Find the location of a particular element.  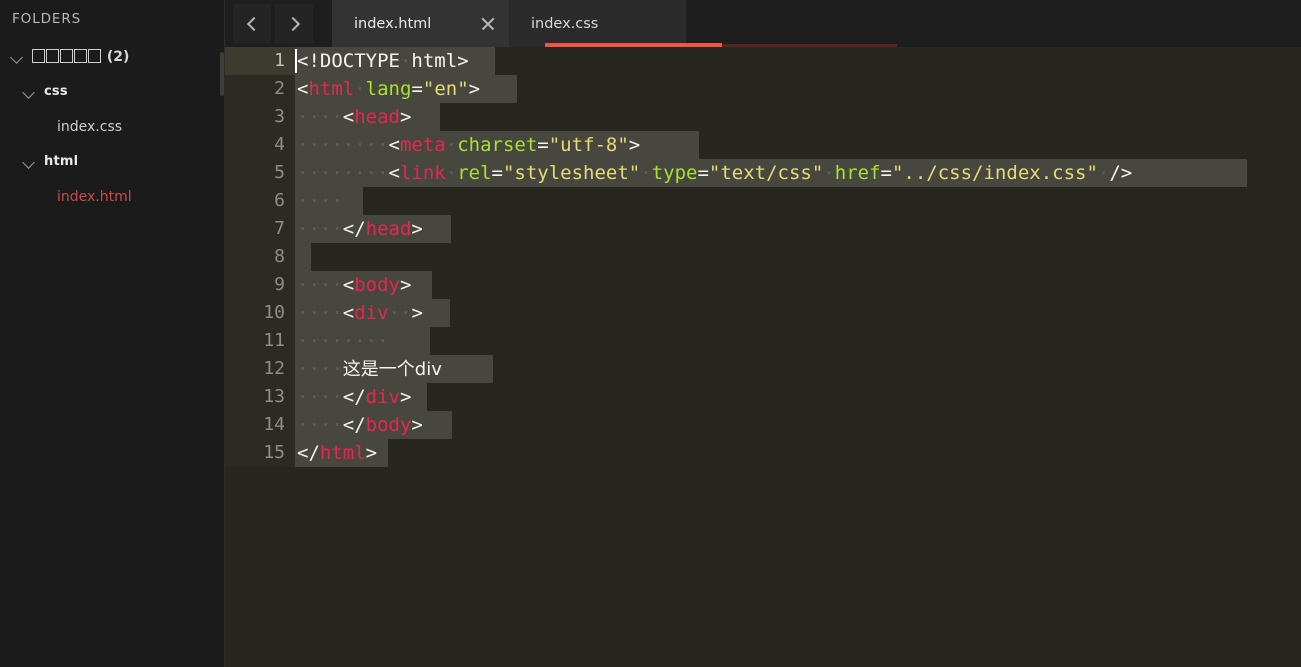

tree-folder-label: html is located at coordinates (61, 161).